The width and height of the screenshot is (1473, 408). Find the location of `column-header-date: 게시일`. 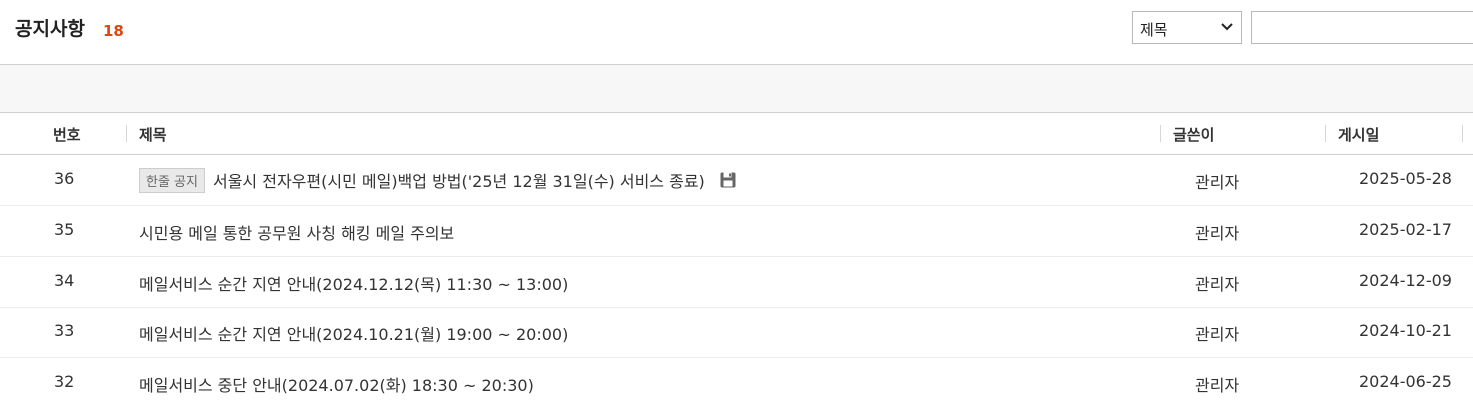

column-header-date: 게시일 is located at coordinates (1359, 135).